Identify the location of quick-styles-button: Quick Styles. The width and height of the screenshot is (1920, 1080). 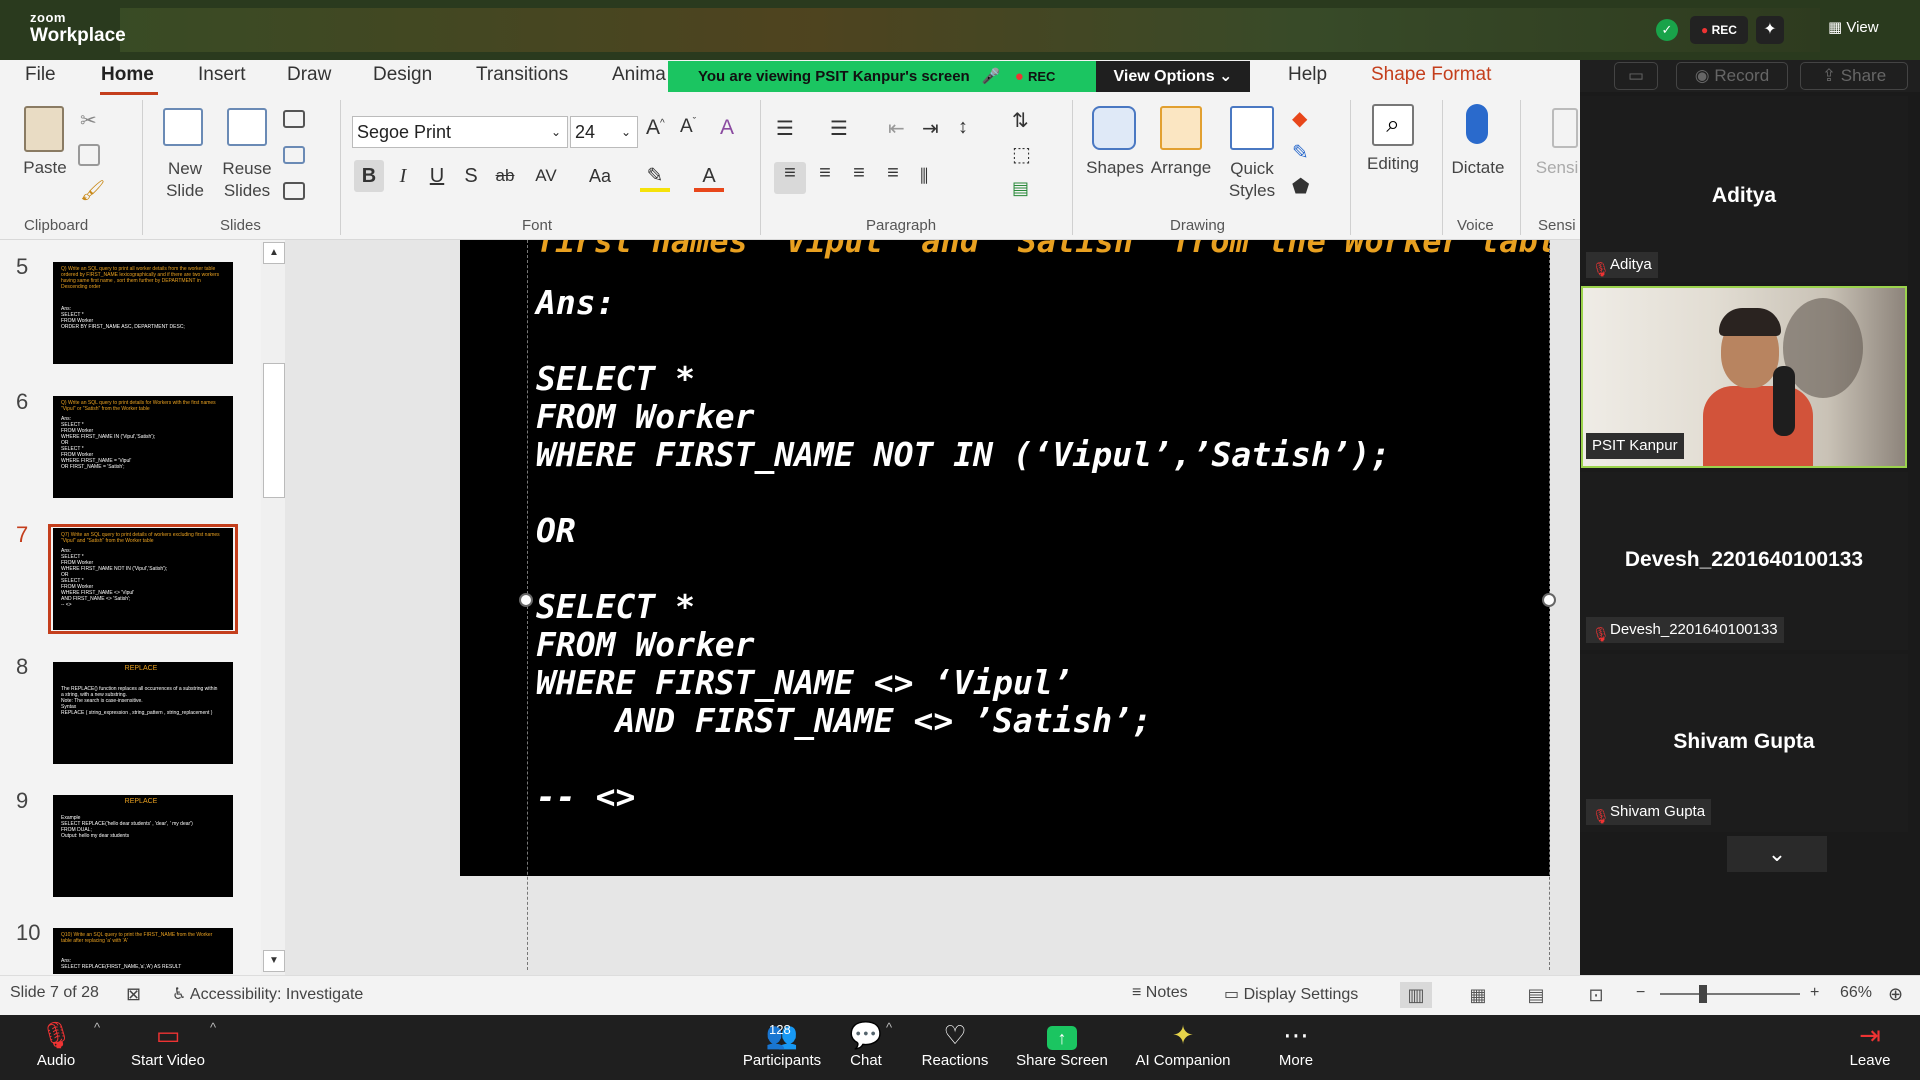
(1252, 180).